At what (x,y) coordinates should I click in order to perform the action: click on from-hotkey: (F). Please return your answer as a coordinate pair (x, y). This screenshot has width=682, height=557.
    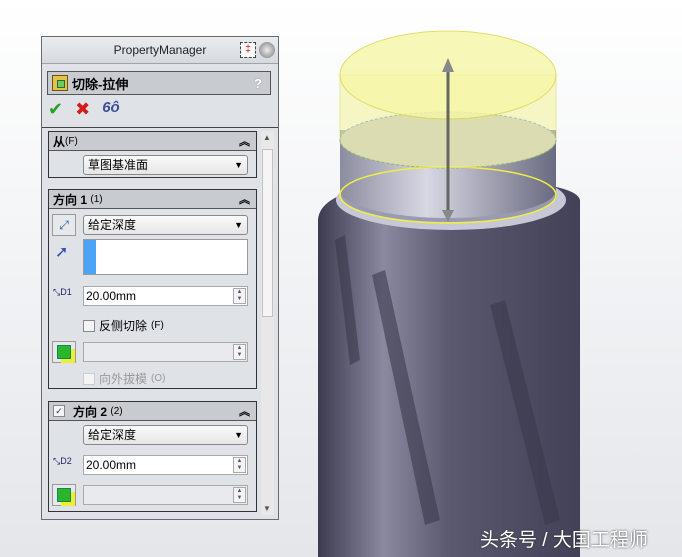
    Looking at the image, I should click on (71, 141).